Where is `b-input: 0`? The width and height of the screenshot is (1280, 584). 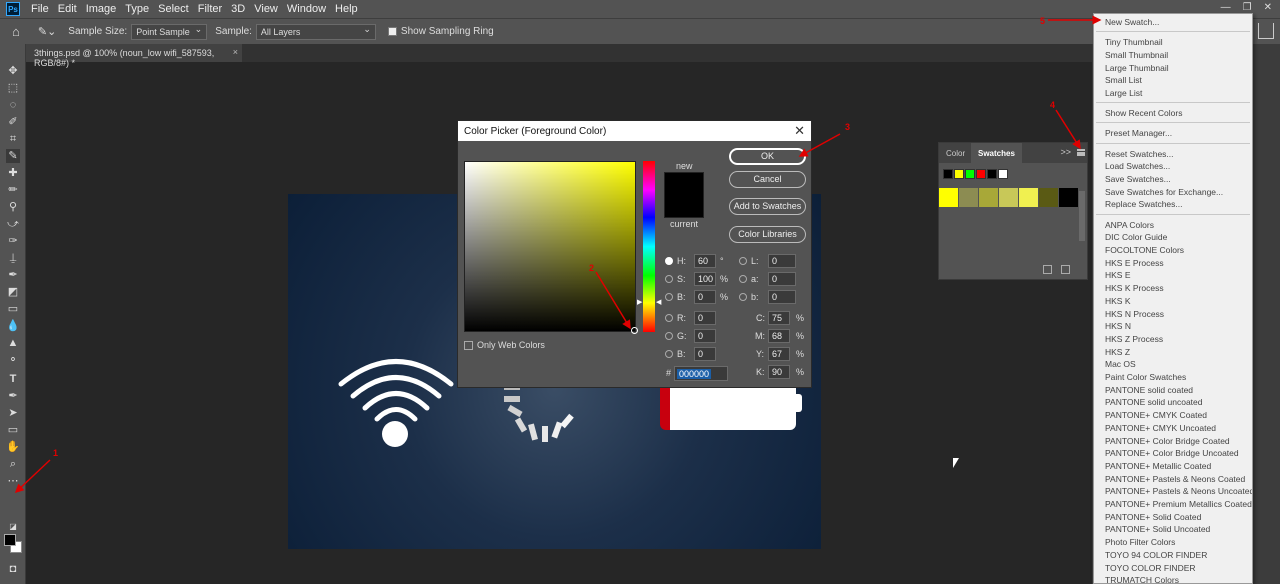
b-input: 0 is located at coordinates (782, 297).